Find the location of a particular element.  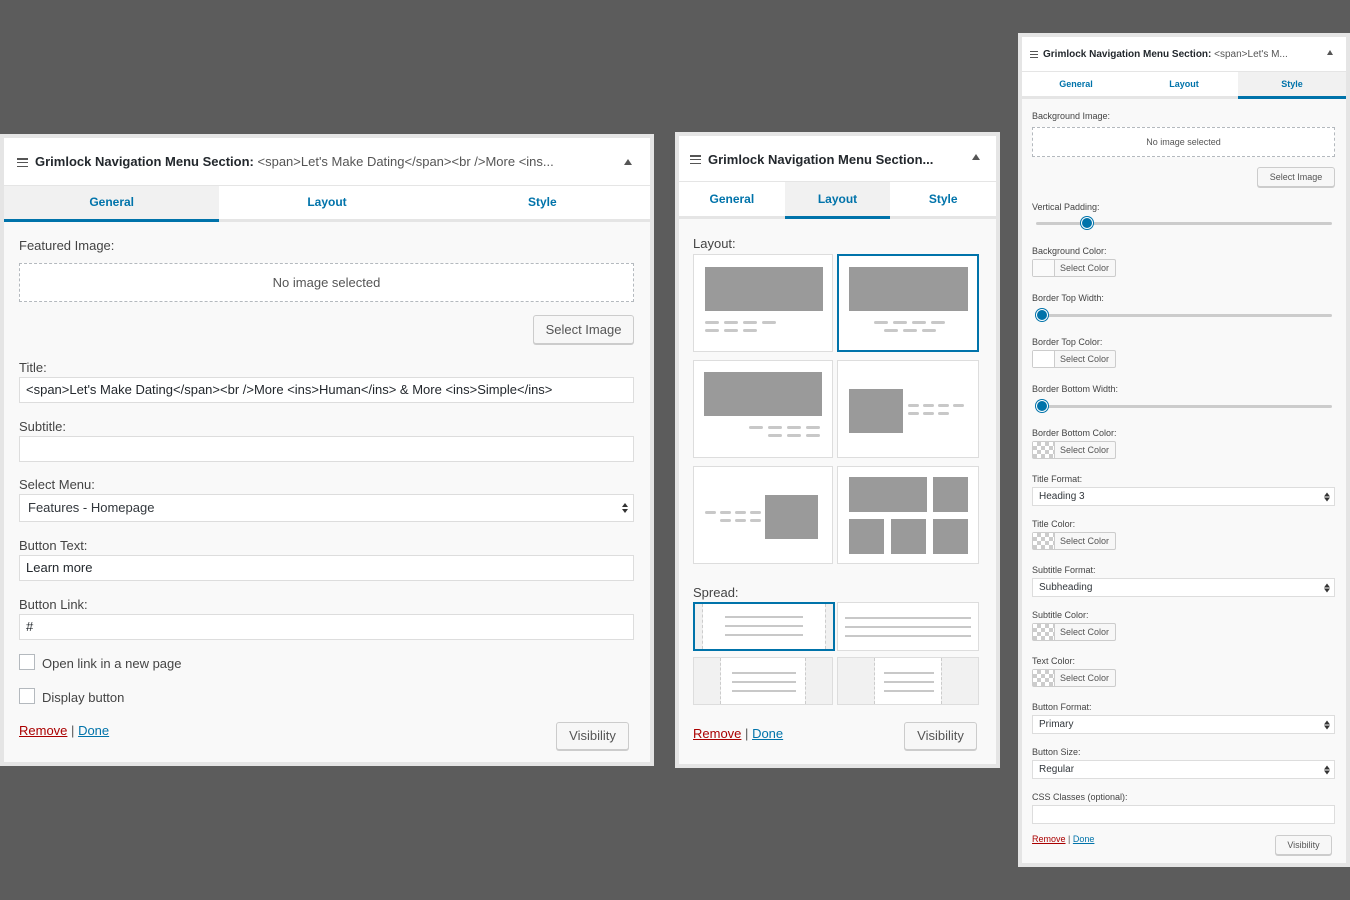

border-top-width-slider is located at coordinates (1184, 315).